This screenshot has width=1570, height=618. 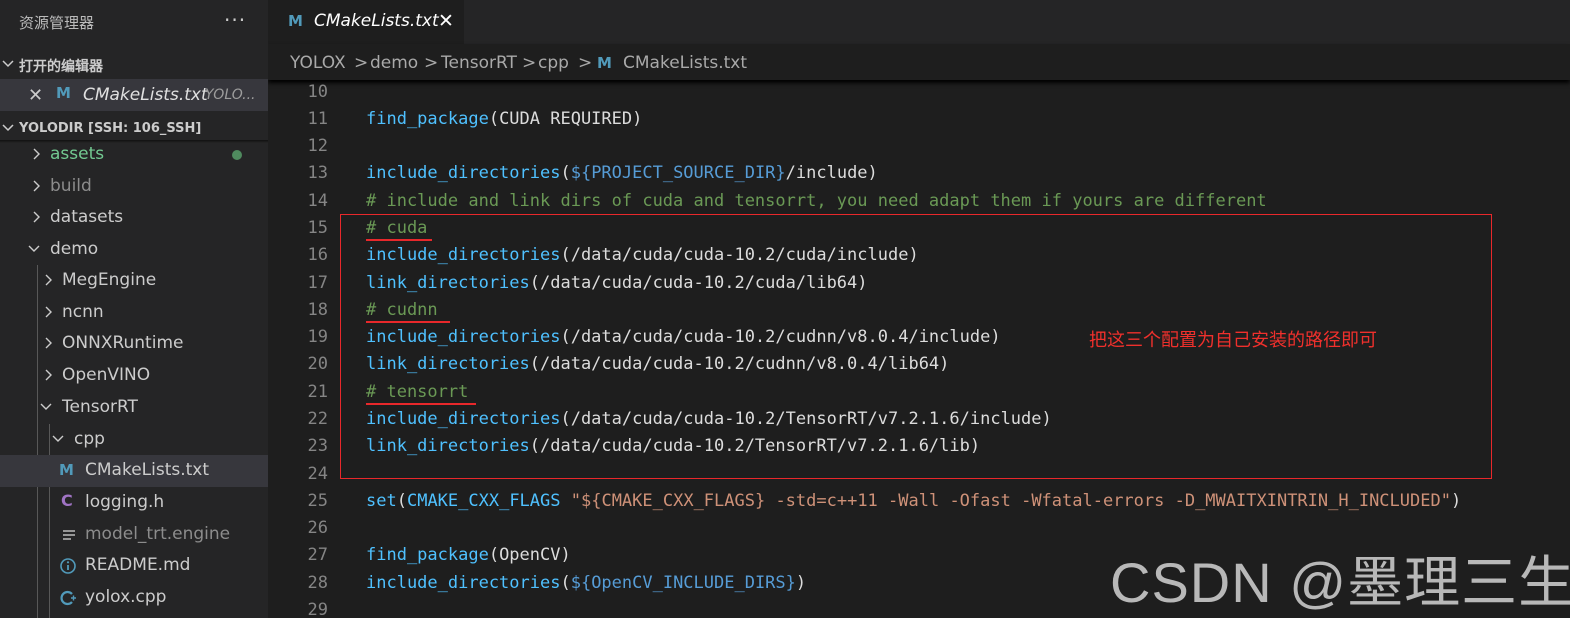 What do you see at coordinates (1233, 340) in the screenshot?
I see `annotation-note: 把这三个配置为自己安装的路径即可` at bounding box center [1233, 340].